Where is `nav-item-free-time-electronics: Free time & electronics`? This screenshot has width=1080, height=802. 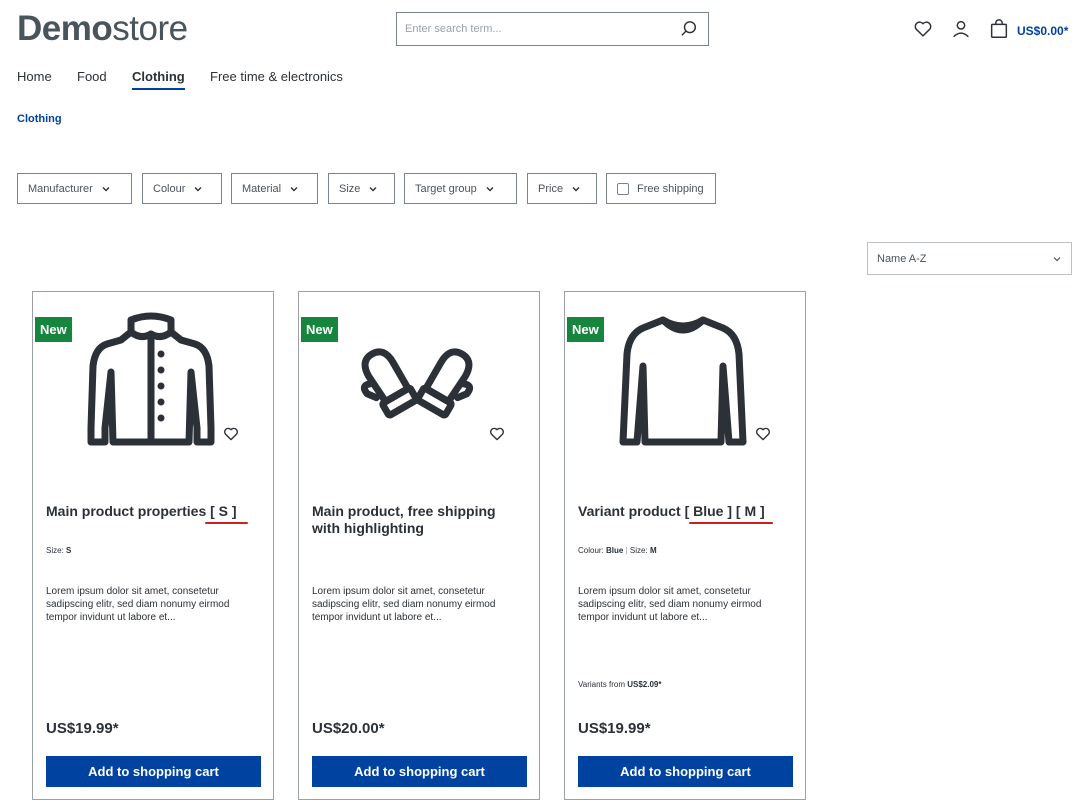
nav-item-free-time-electronics: Free time & electronics is located at coordinates (276, 76).